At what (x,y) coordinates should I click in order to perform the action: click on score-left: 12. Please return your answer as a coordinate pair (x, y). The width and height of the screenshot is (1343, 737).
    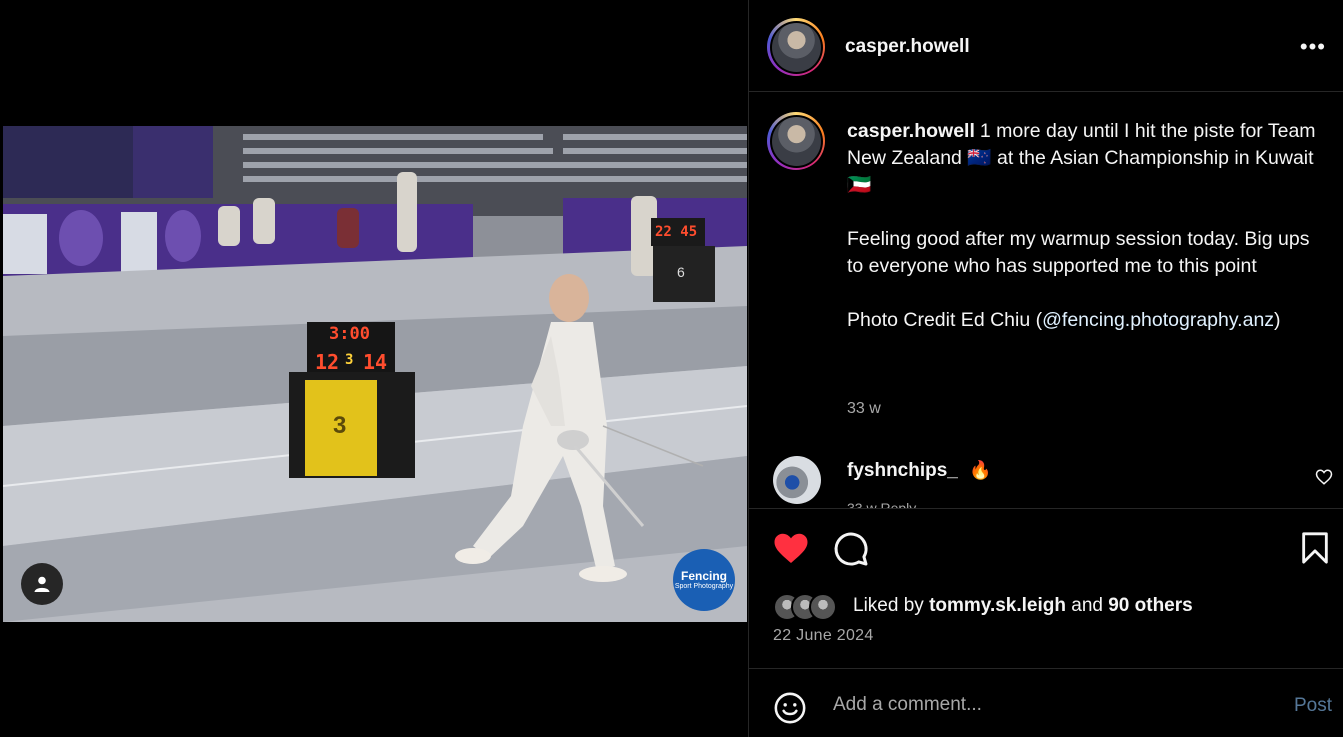
    Looking at the image, I should click on (327, 362).